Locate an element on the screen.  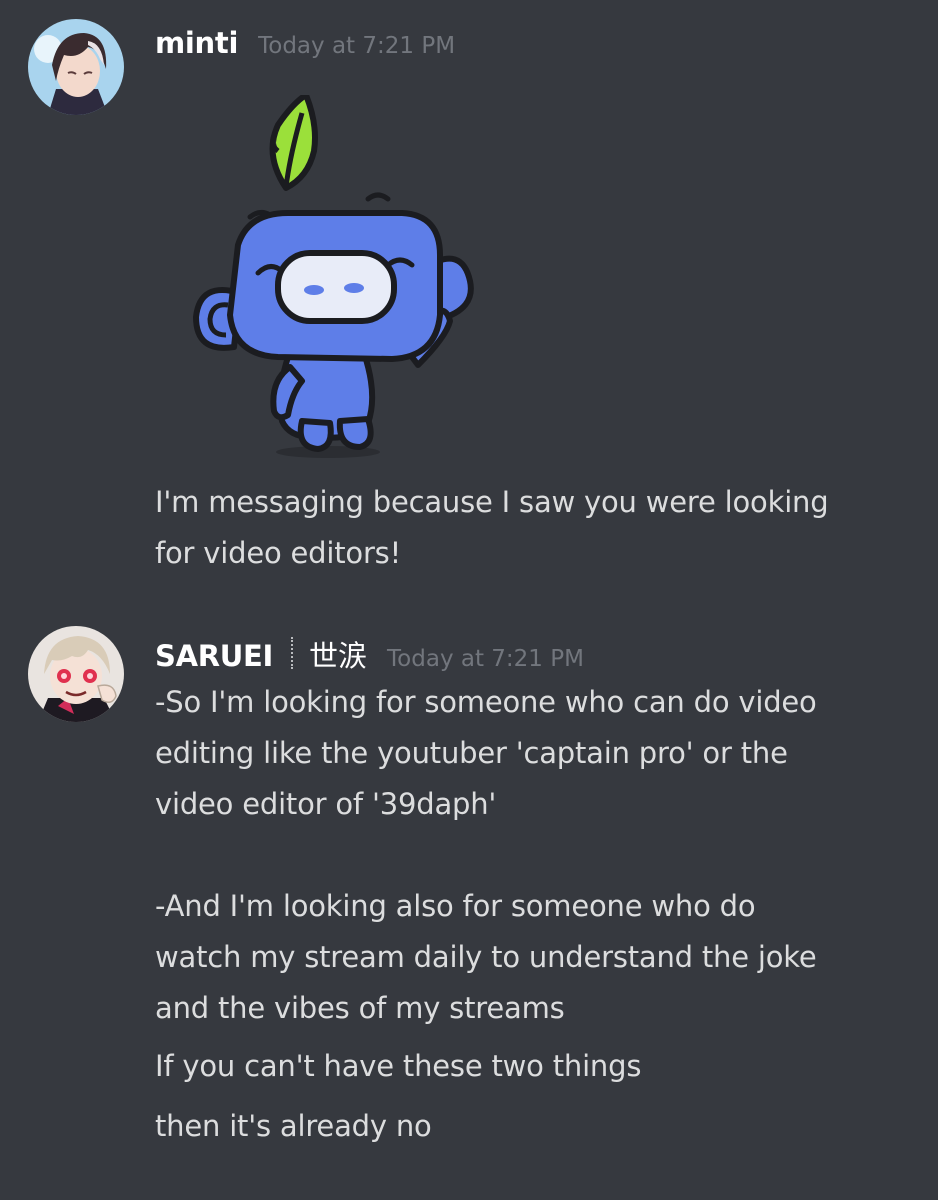
avatar-minti is located at coordinates (76, 67).